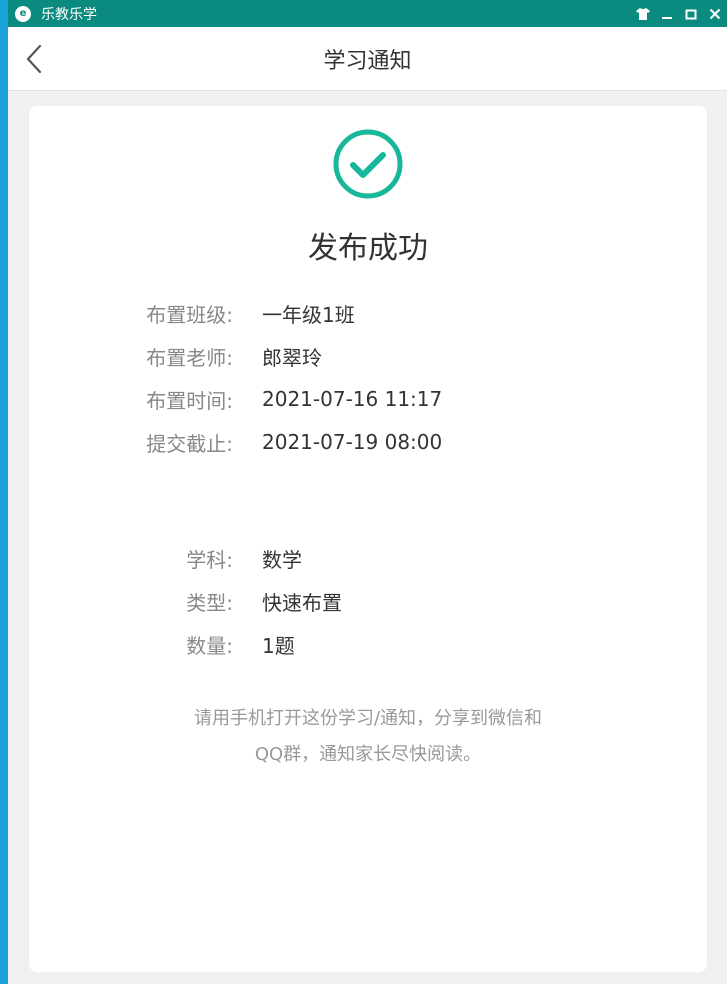 The height and width of the screenshot is (984, 727). I want to click on info-value: 2021-07-16 11:17, so click(352, 399).